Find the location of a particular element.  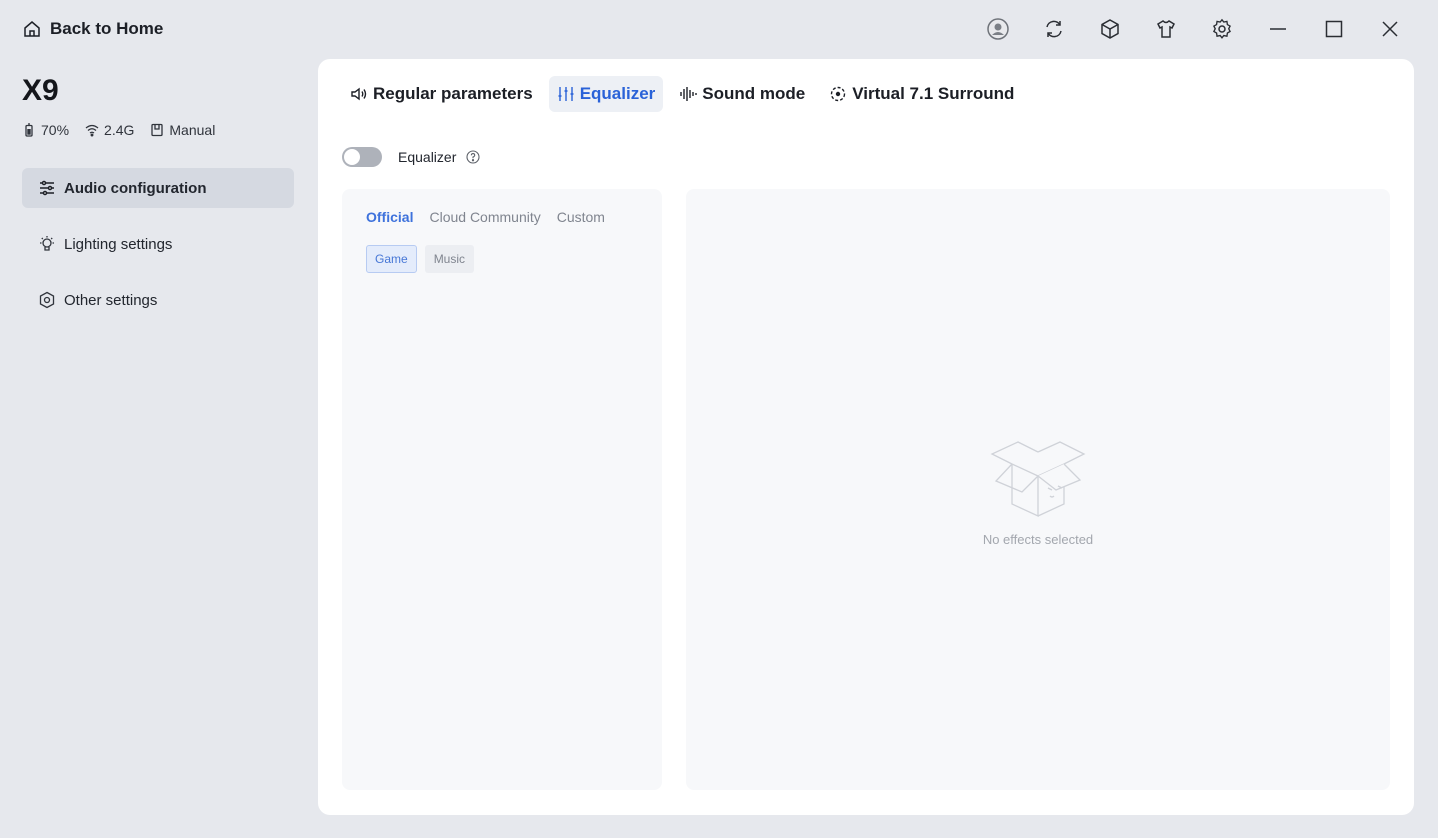

memory-card-icon is located at coordinates (157, 130).